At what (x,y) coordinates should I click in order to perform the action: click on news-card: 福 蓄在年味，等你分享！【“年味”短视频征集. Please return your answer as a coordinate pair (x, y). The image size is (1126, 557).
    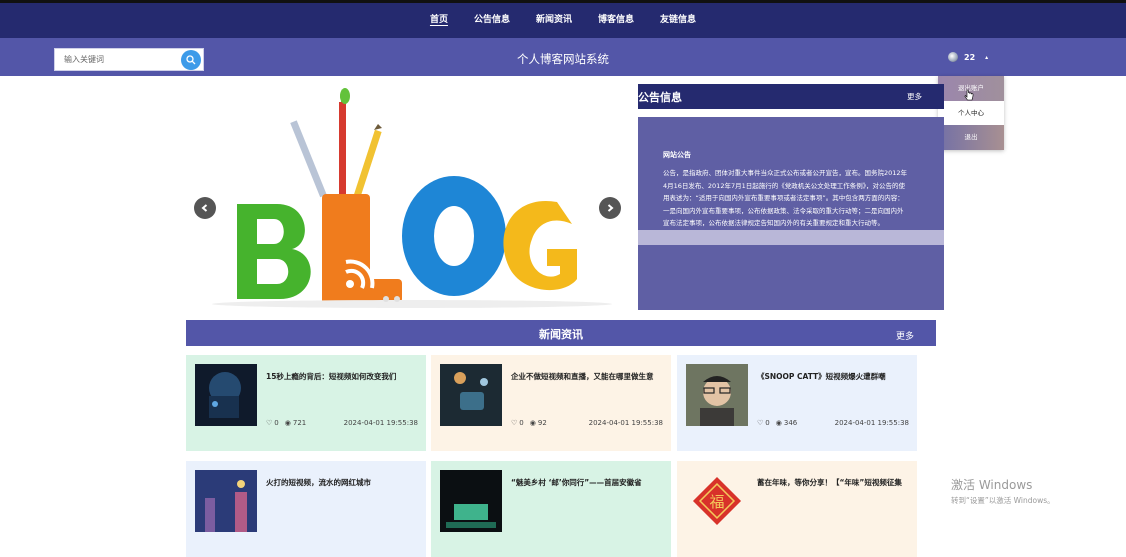
    Looking at the image, I should click on (797, 509).